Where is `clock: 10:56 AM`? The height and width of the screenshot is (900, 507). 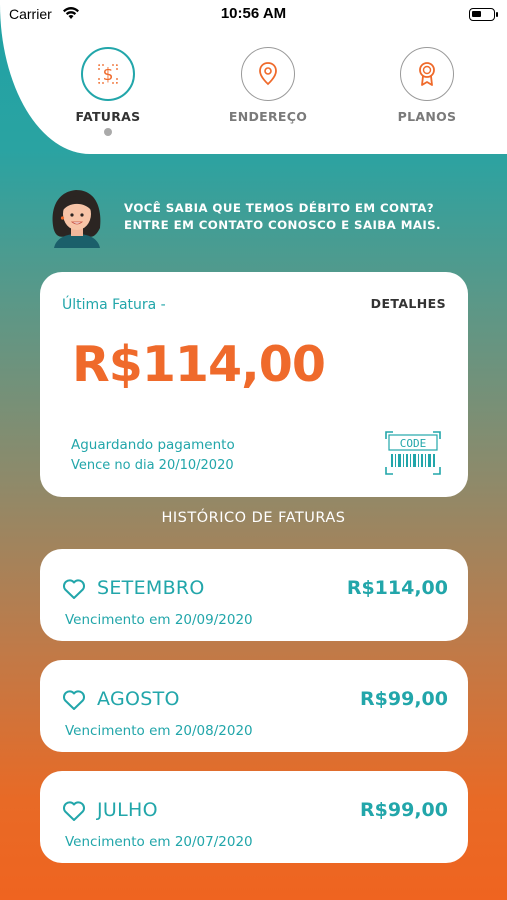 clock: 10:56 AM is located at coordinates (253, 13).